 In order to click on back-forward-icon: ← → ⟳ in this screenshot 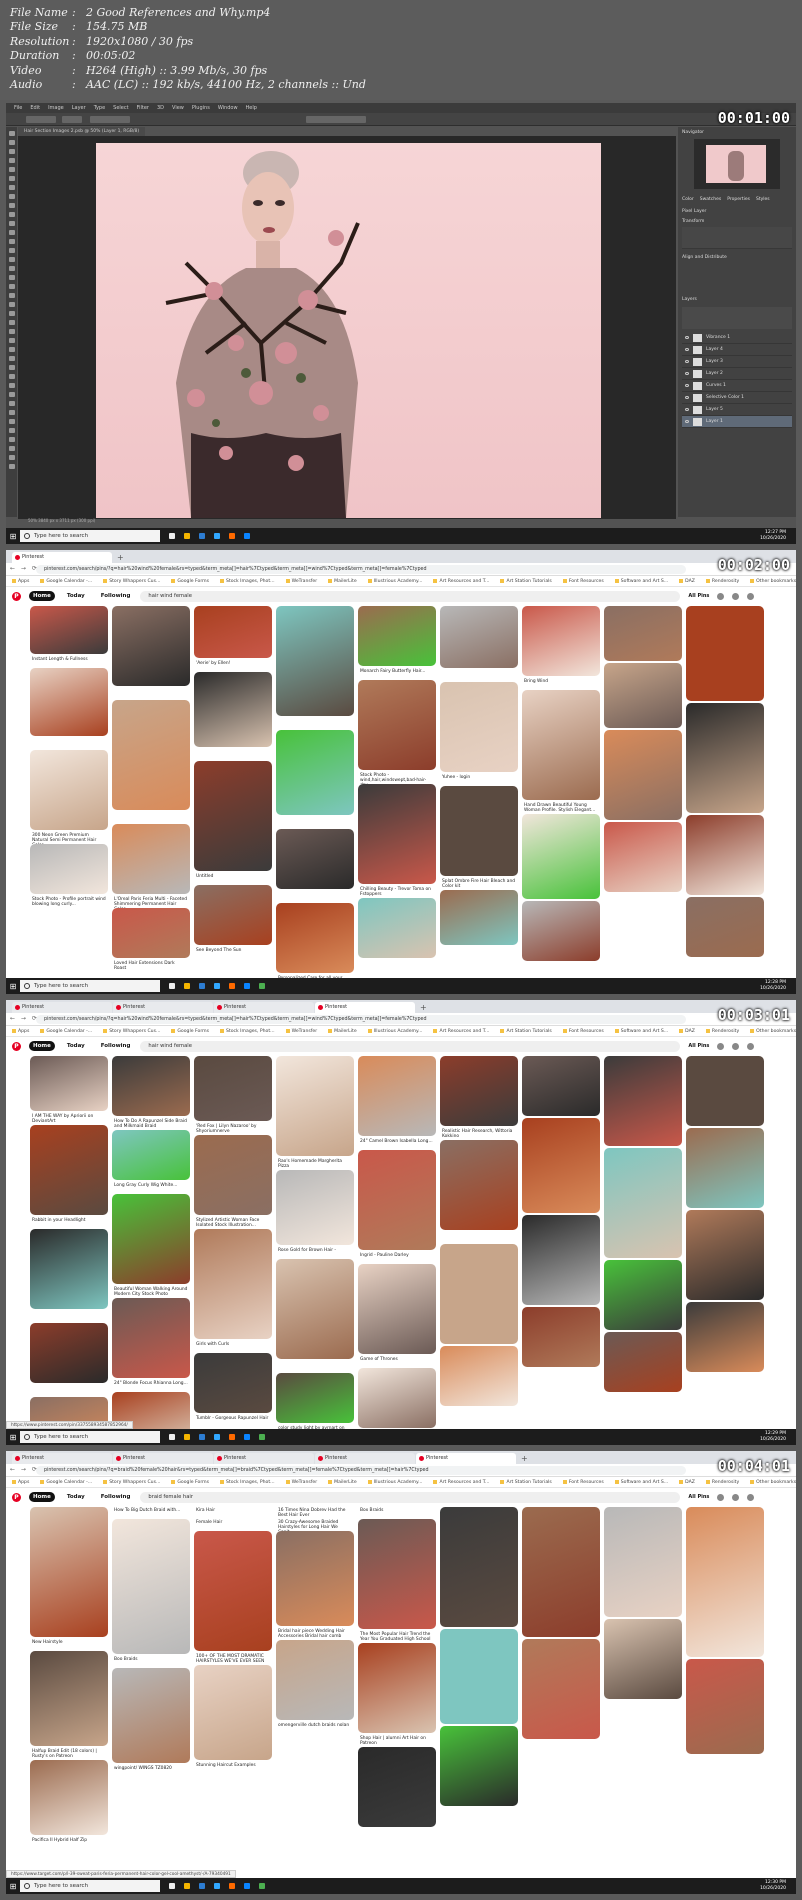, I will do `click(24, 1469)`.